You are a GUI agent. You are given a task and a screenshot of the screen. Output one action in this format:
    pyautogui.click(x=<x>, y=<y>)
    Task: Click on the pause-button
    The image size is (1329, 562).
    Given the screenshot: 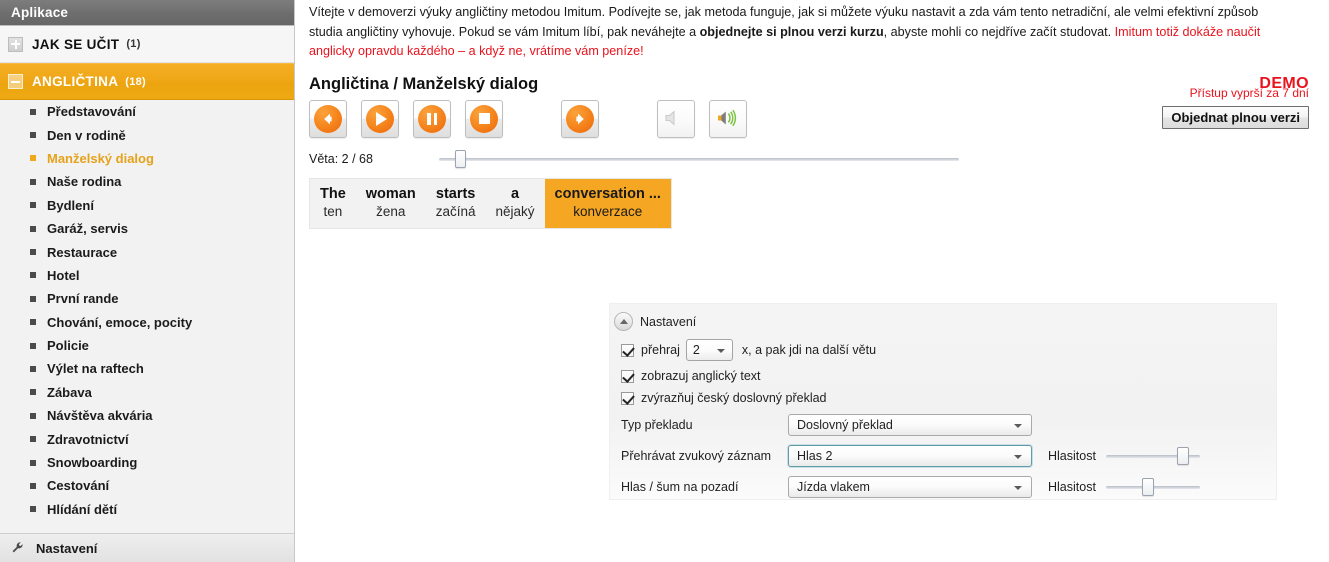 What is the action you would take?
    pyautogui.click(x=432, y=118)
    